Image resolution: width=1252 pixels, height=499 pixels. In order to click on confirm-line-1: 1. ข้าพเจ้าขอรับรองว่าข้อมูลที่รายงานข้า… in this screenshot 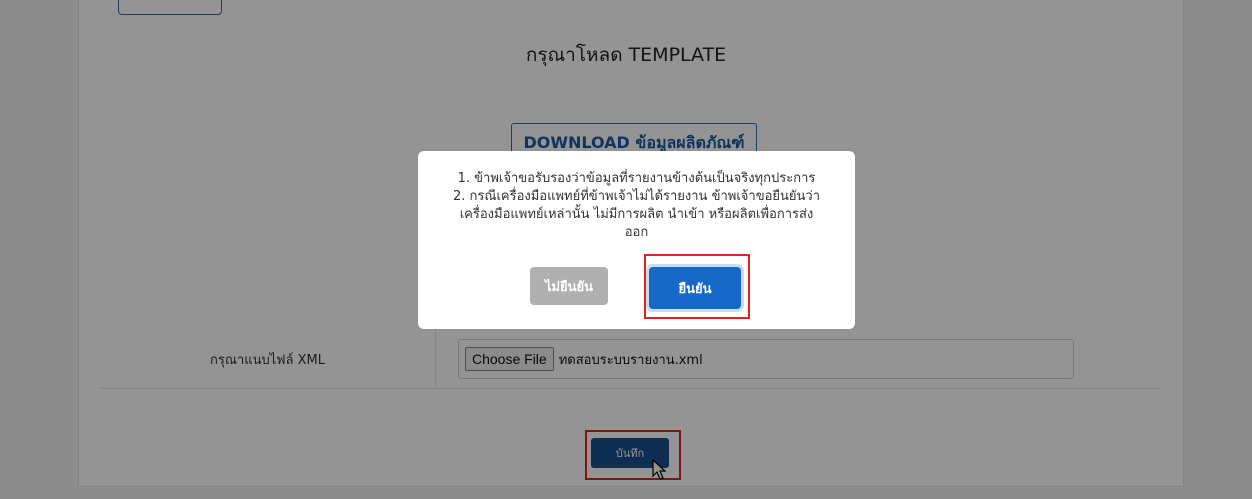, I will do `click(636, 178)`.